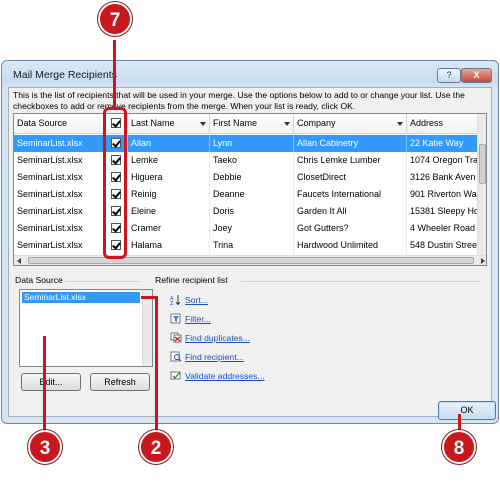 Image resolution: width=500 pixels, height=493 pixels. Describe the element at coordinates (115, 183) in the screenshot. I see `checkbox-column-highlight` at that location.